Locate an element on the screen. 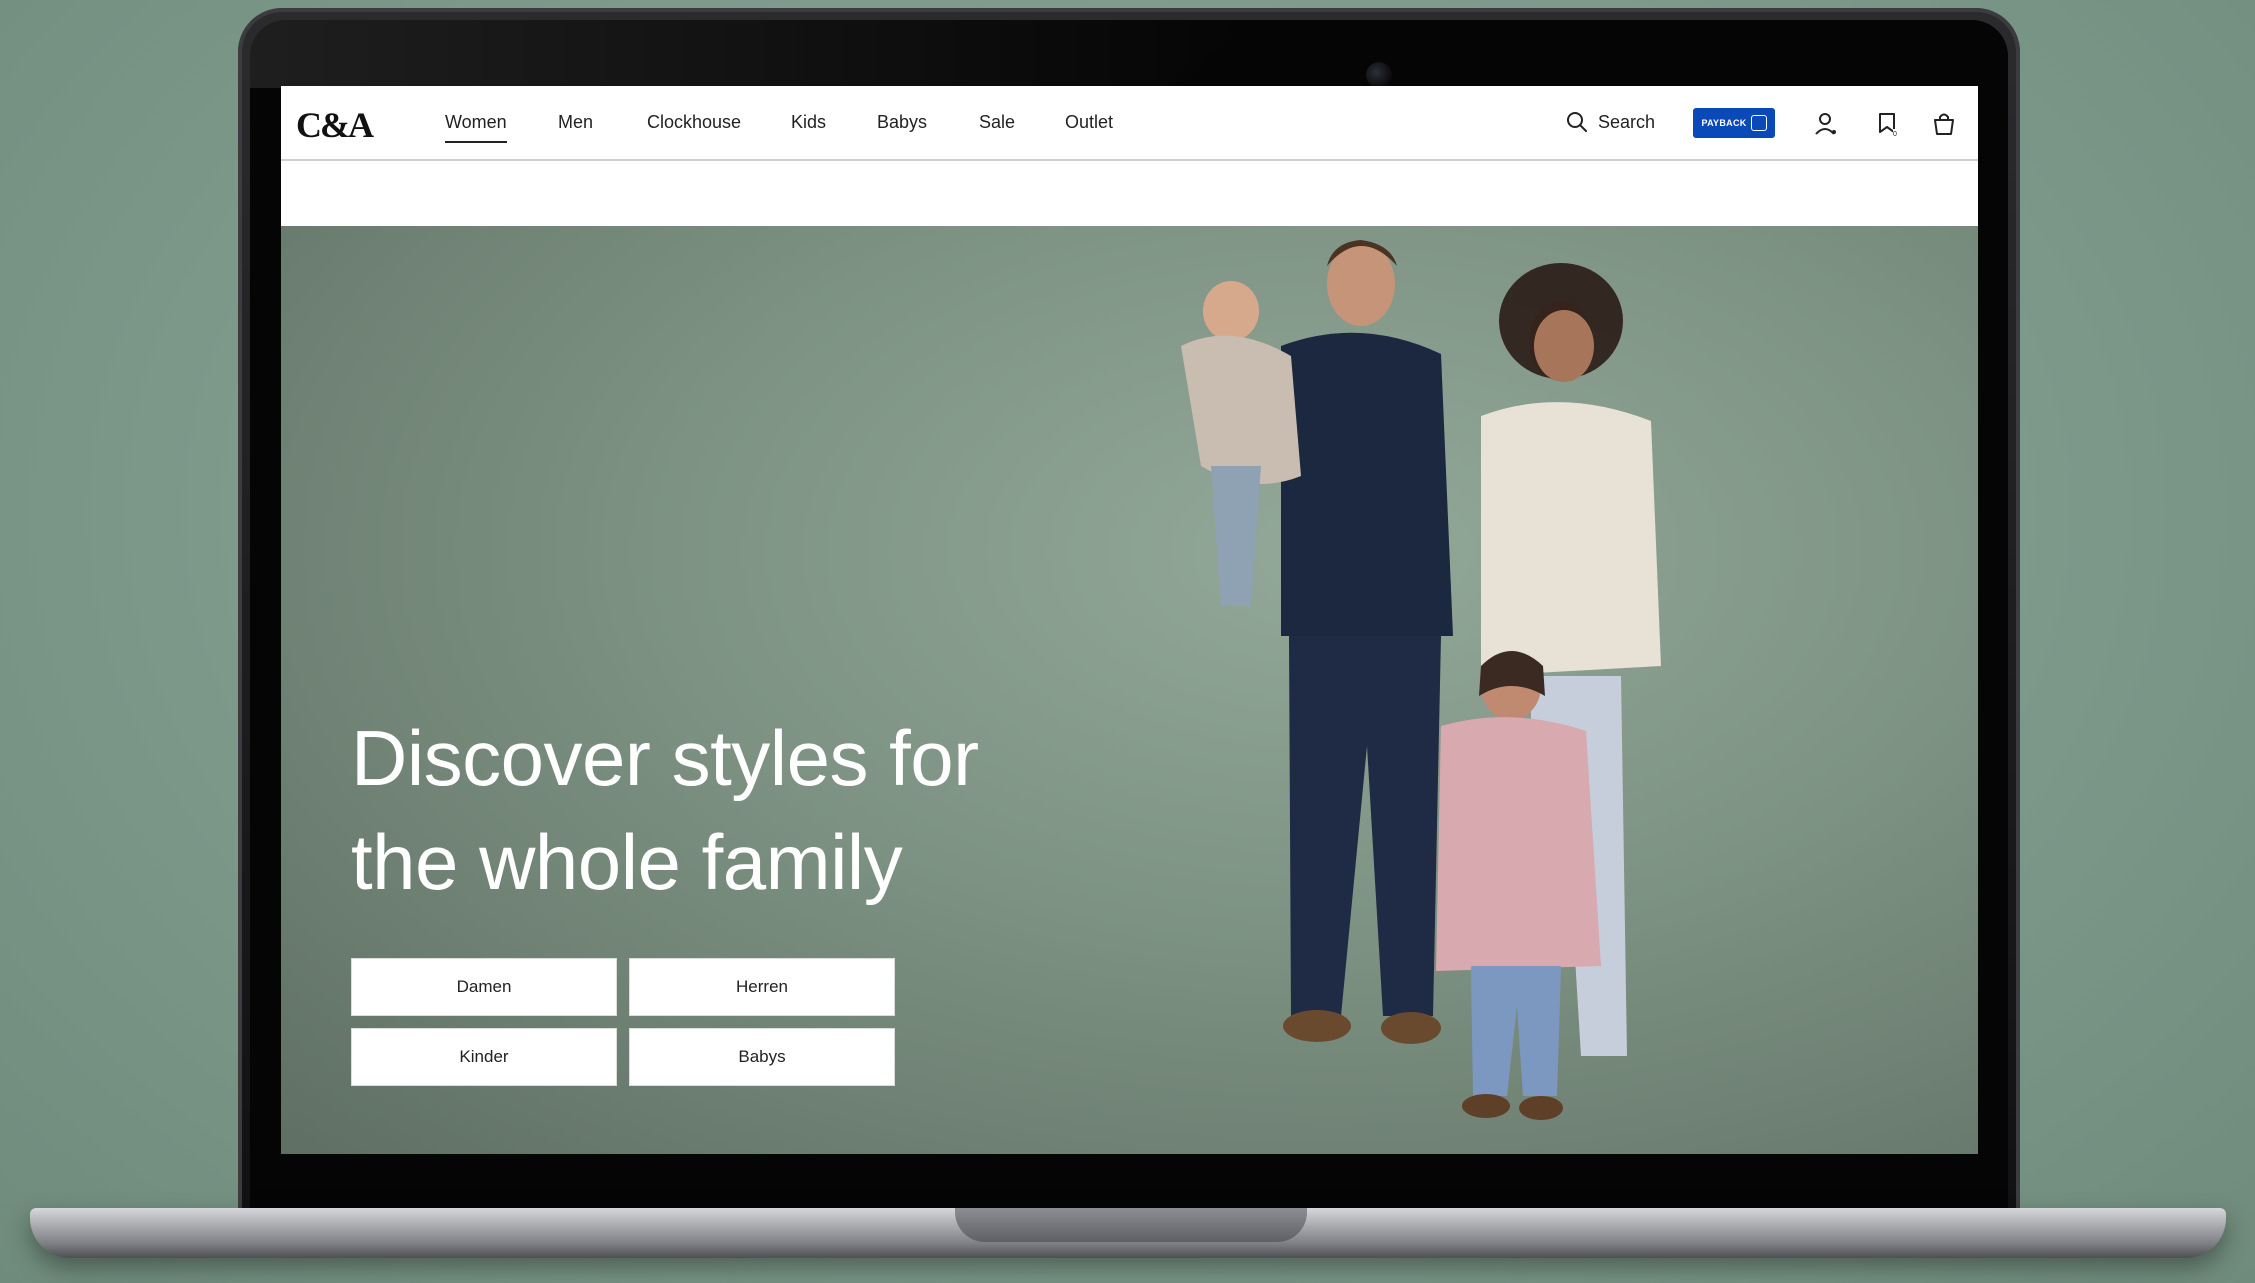  headline-line-2: the whole family is located at coordinates (627, 862).